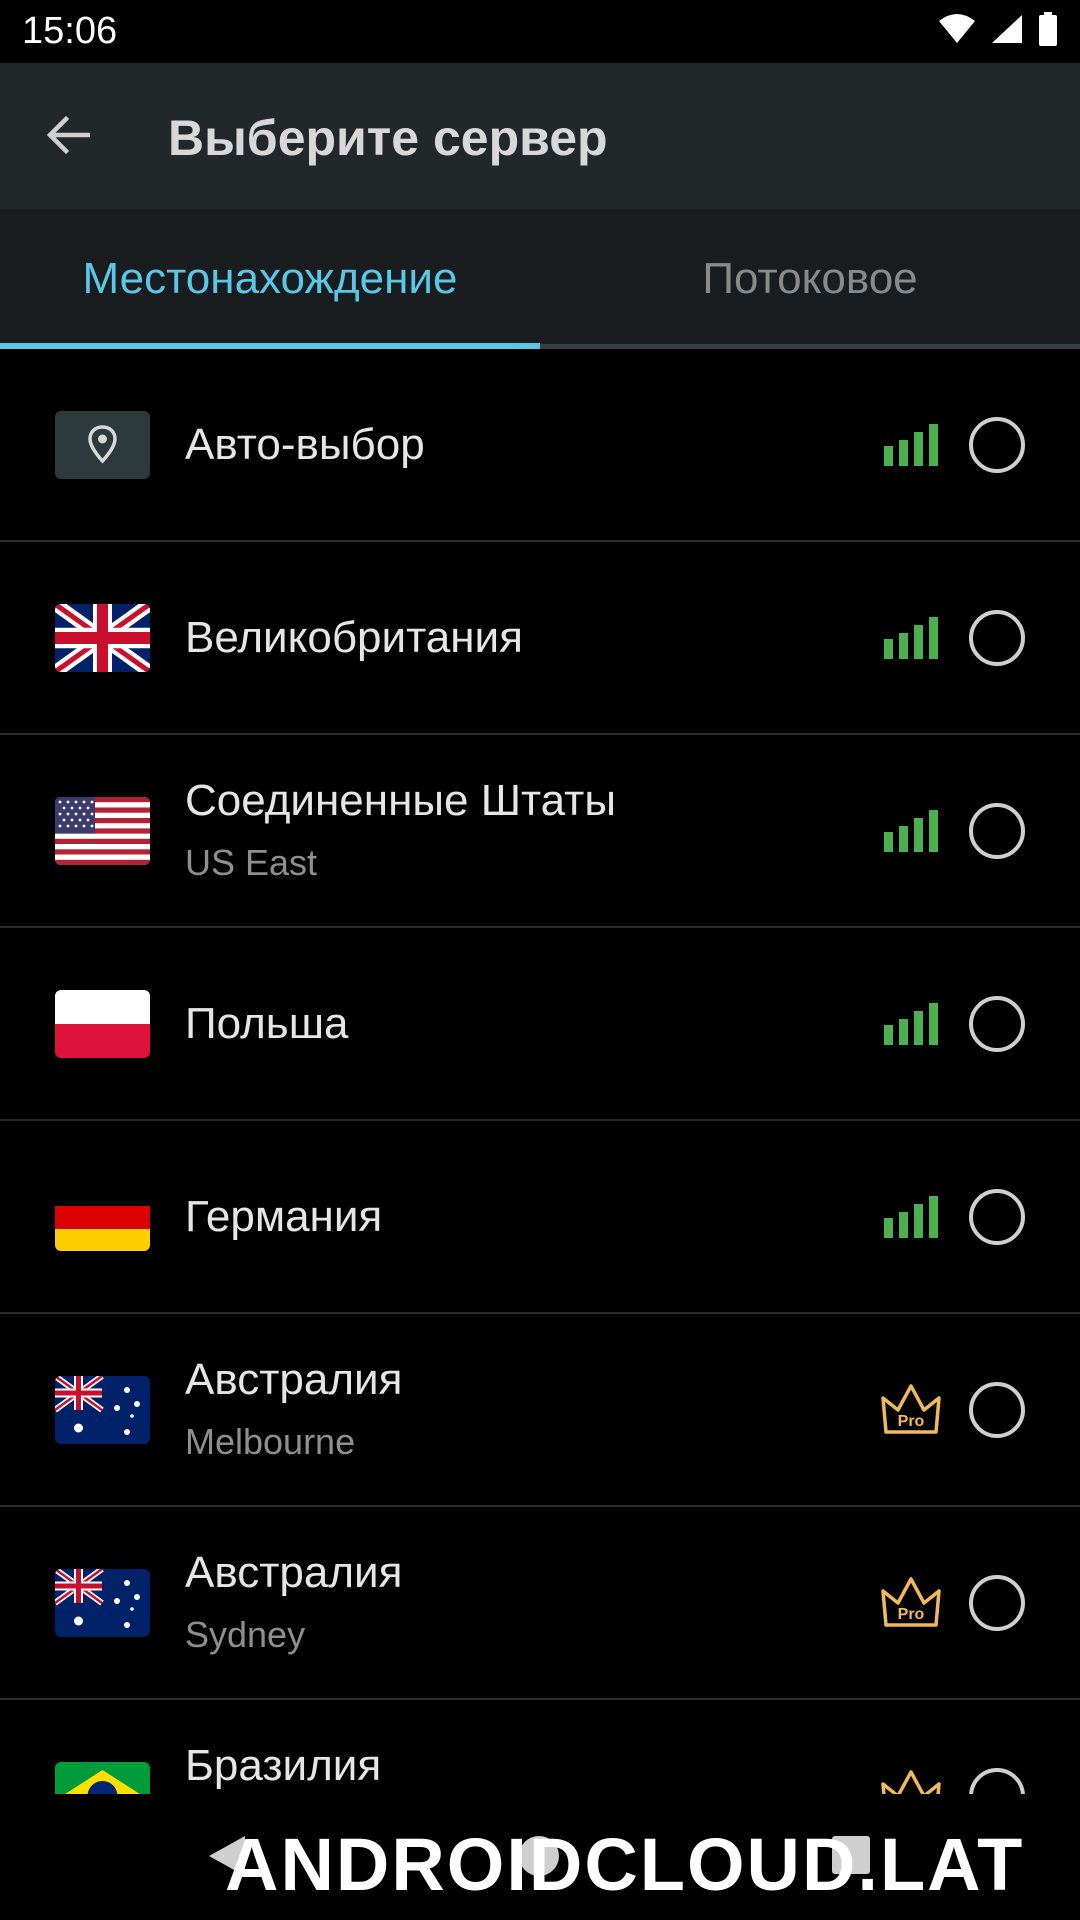  I want to click on pro-crown-icon, so click(911, 1782).